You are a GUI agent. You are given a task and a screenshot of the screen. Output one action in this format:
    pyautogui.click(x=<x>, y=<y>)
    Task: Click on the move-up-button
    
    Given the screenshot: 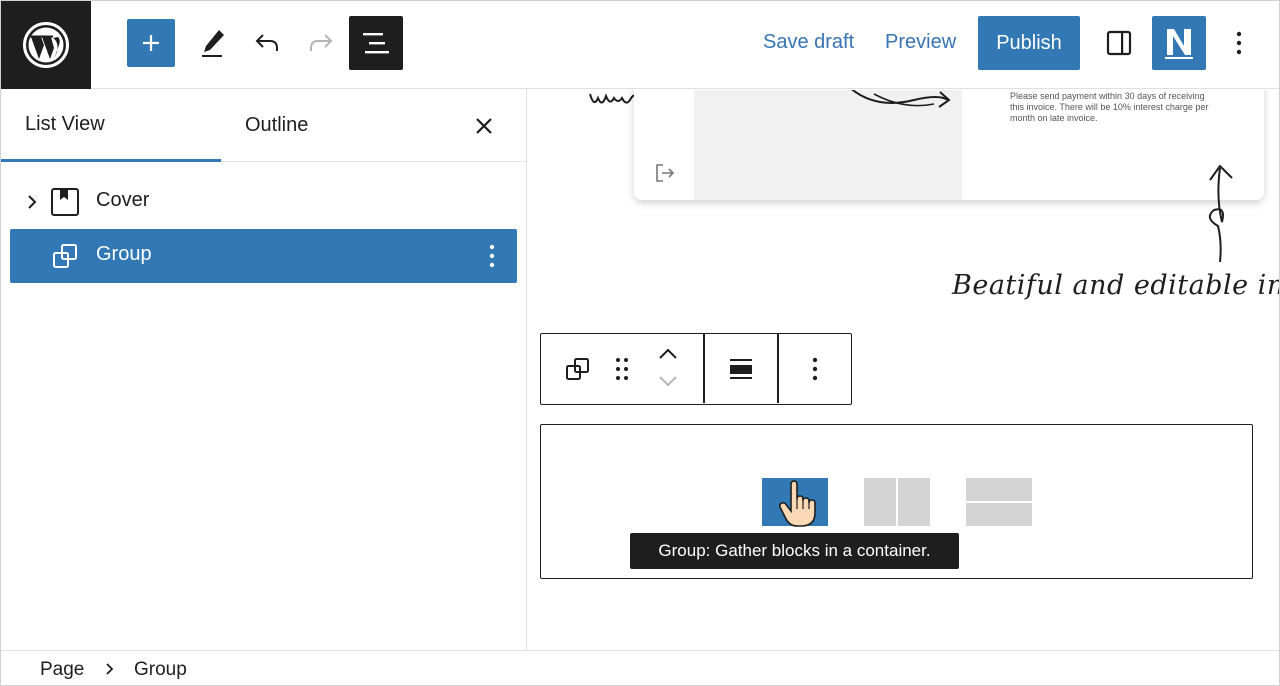 What is the action you would take?
    pyautogui.click(x=668, y=354)
    